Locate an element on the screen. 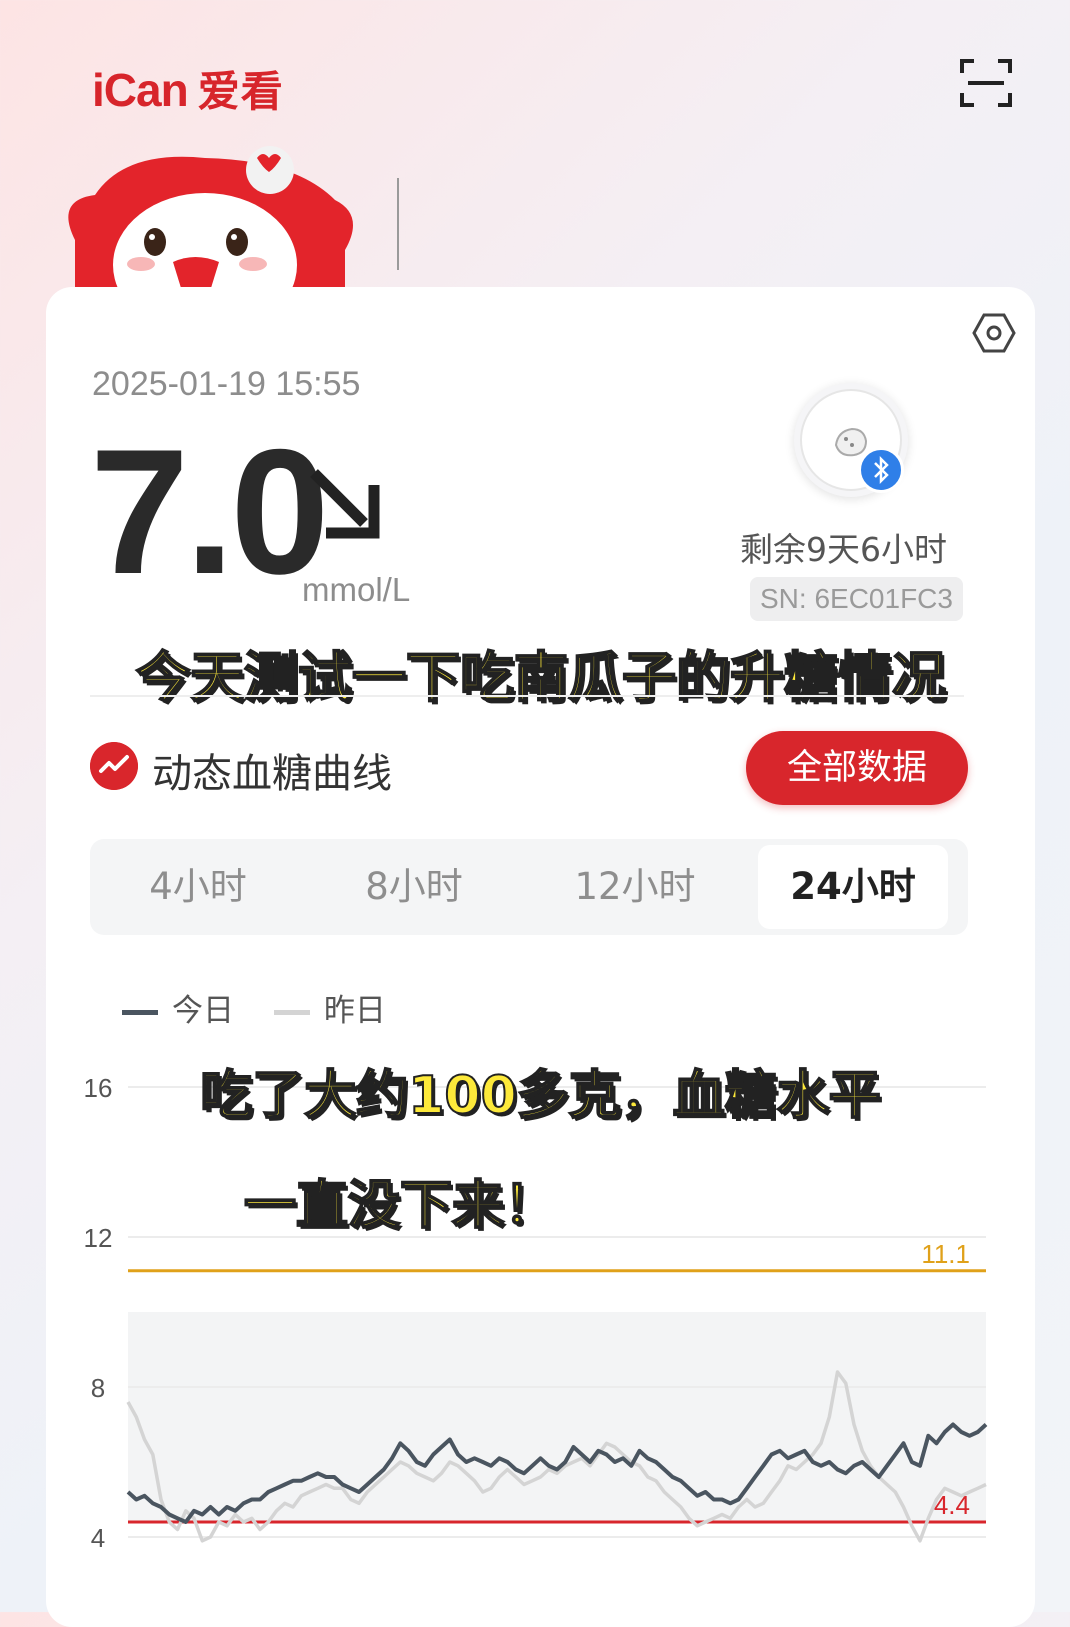 Image resolution: width=1070 pixels, height=1627 pixels. sensor-remaining-time: 剩余9天6小时 is located at coordinates (843, 549).